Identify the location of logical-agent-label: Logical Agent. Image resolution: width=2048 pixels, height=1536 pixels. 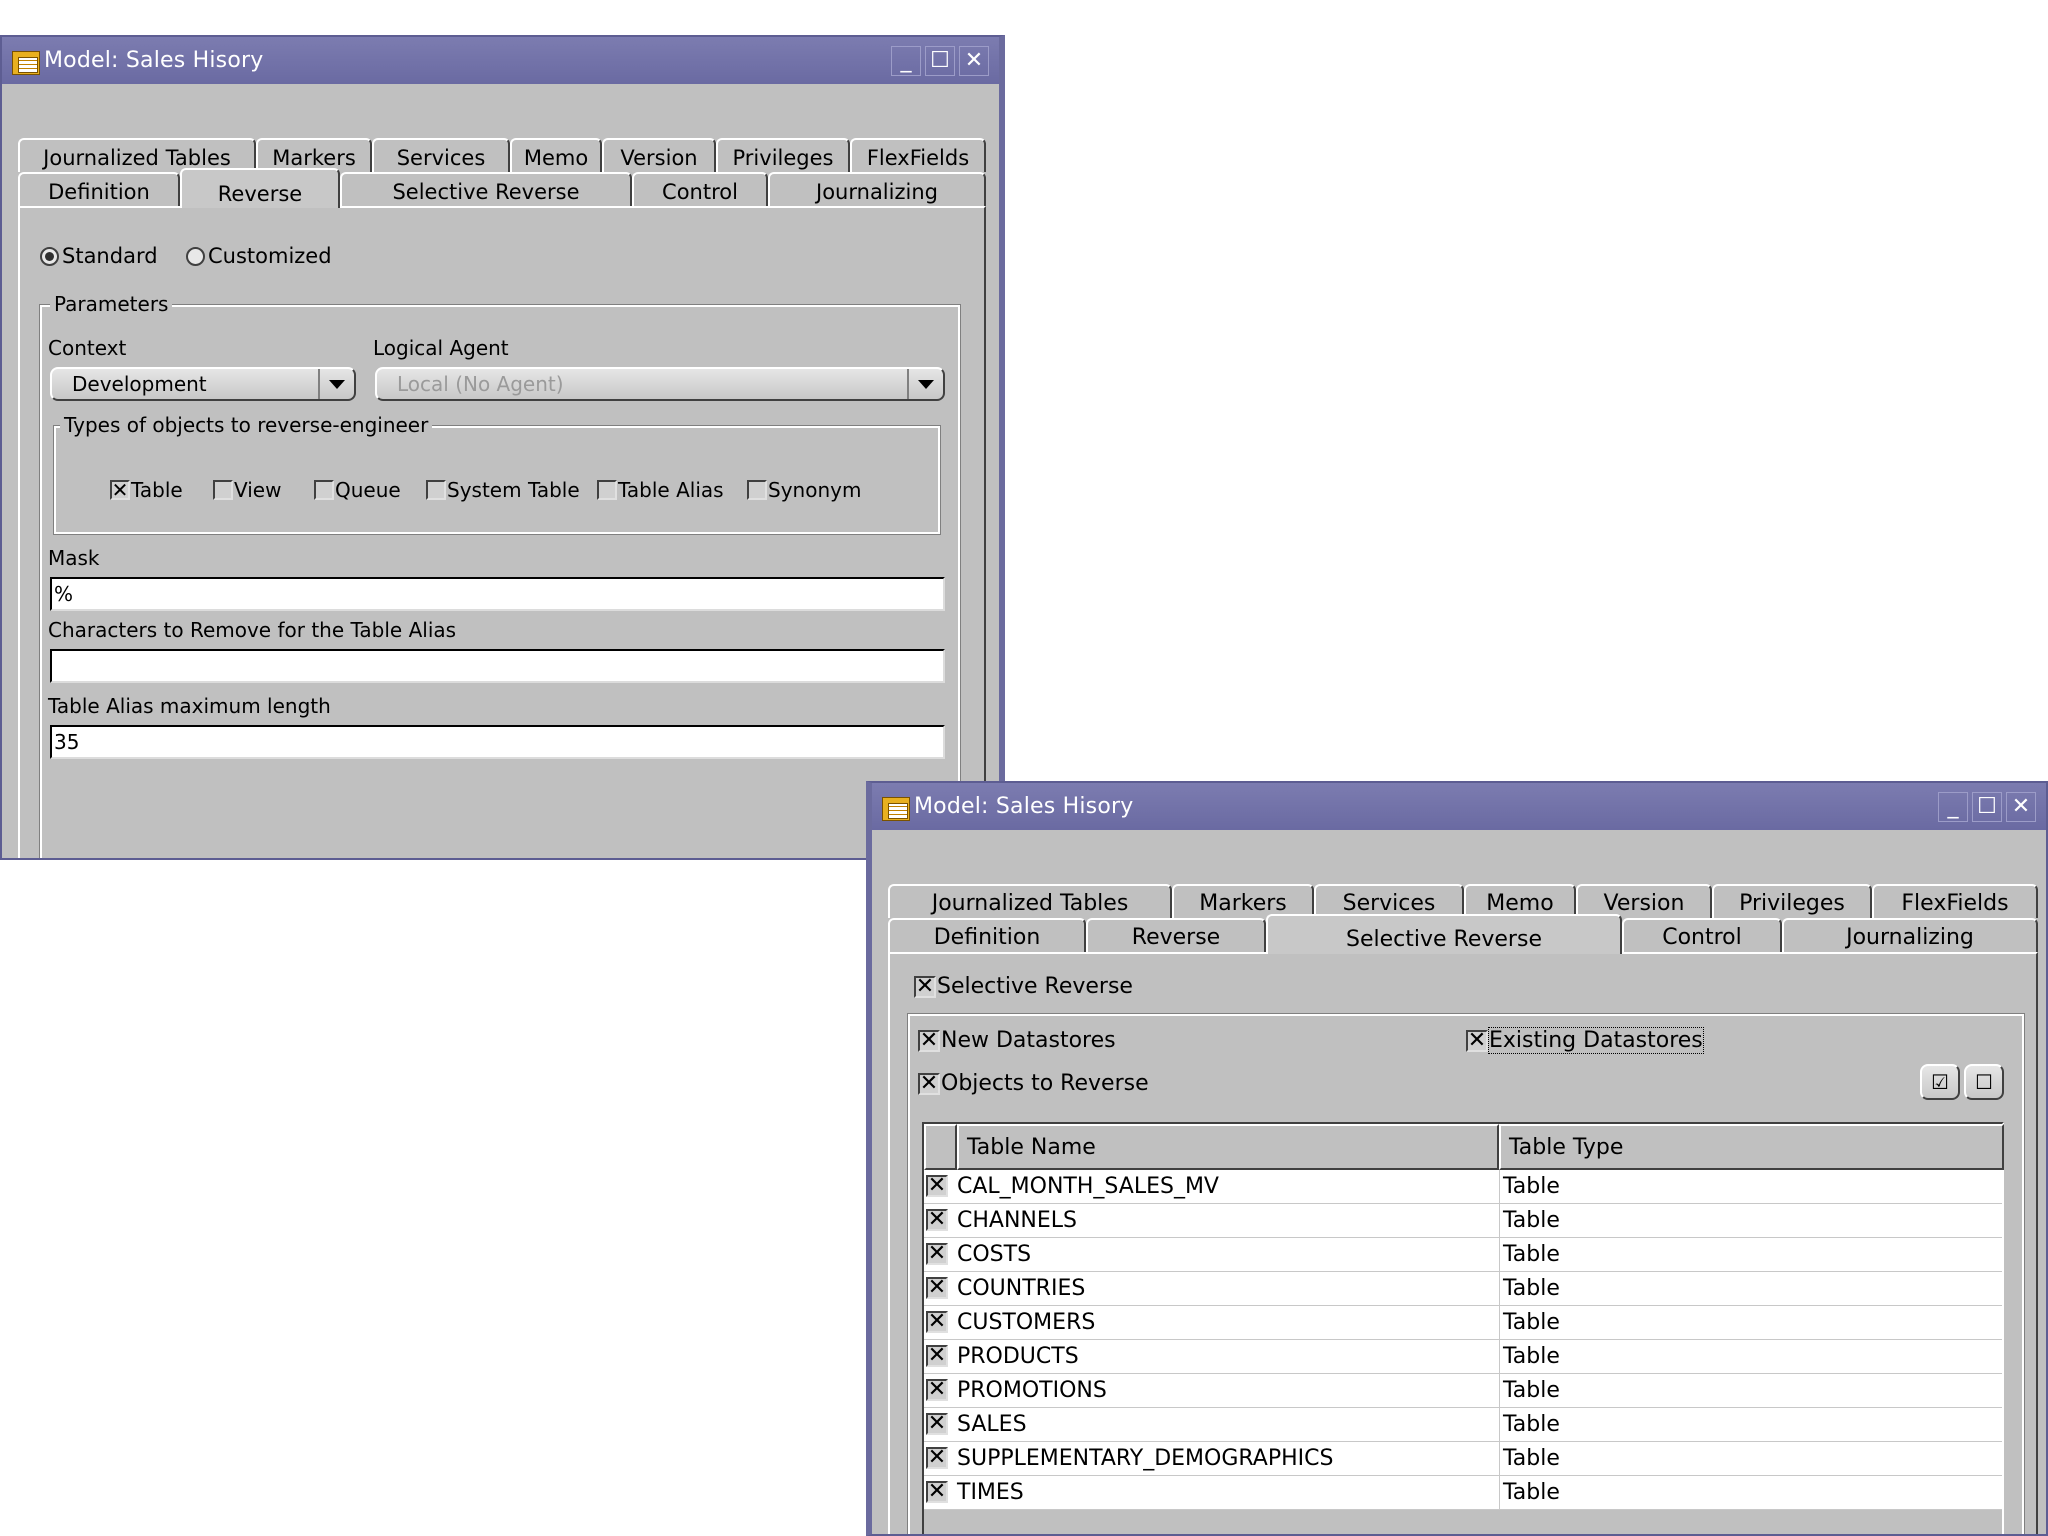
(441, 348).